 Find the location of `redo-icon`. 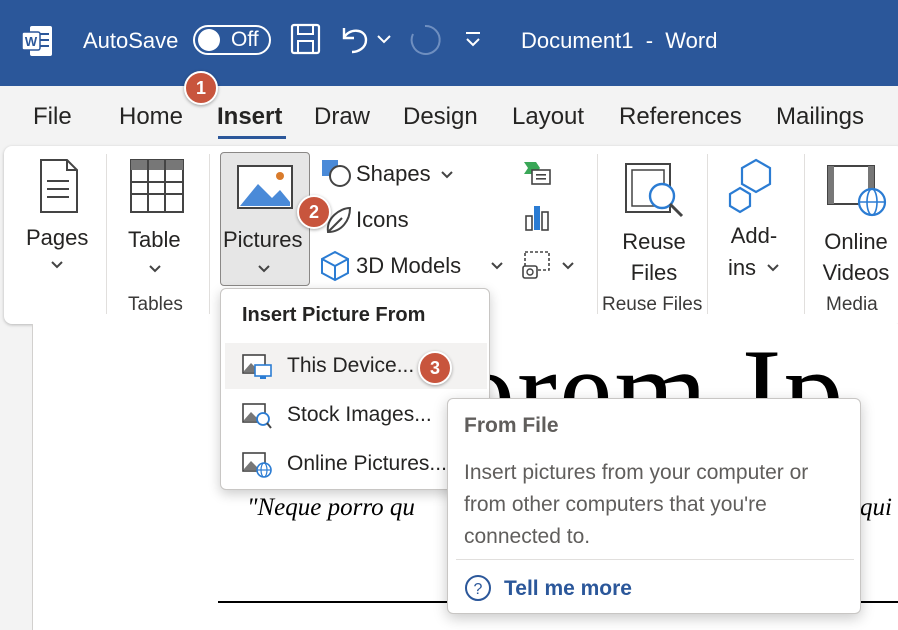

redo-icon is located at coordinates (425, 40).